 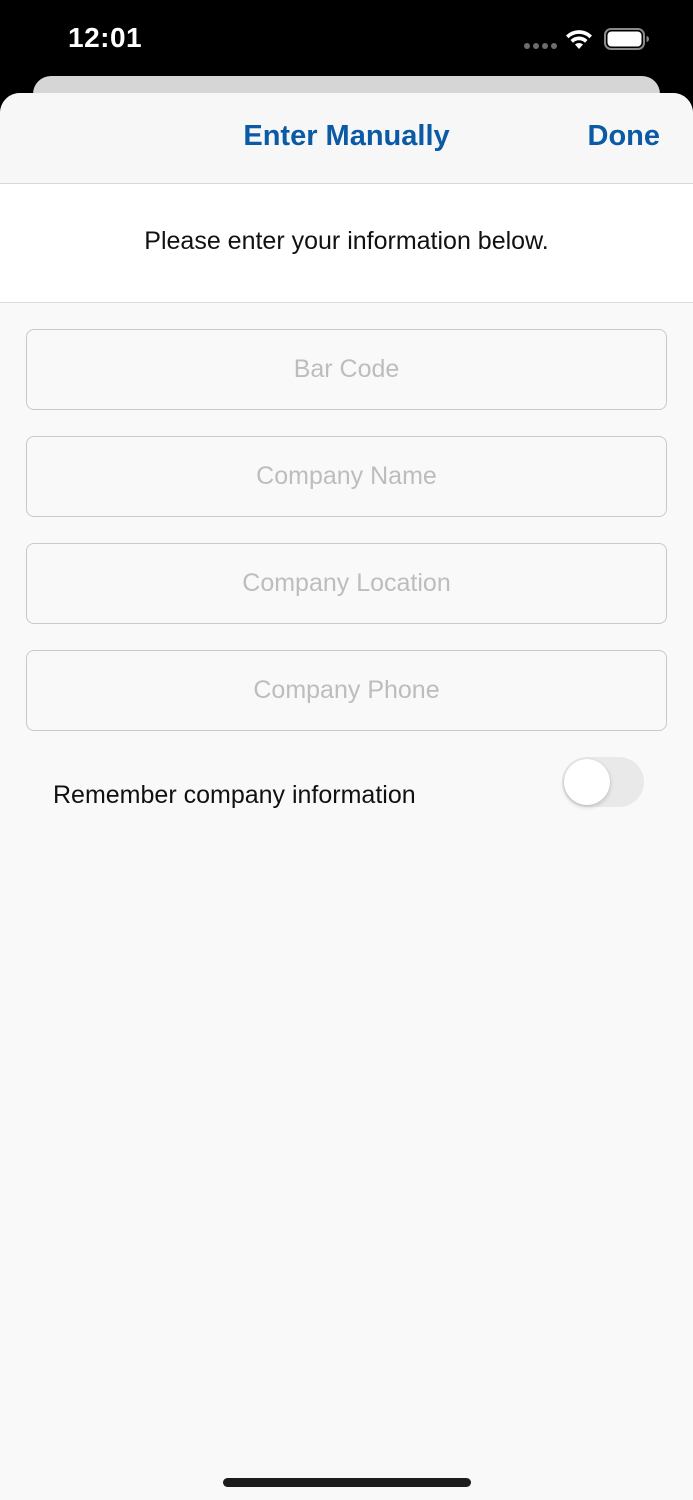 What do you see at coordinates (346, 40) in the screenshot?
I see `status-bar: 12:01` at bounding box center [346, 40].